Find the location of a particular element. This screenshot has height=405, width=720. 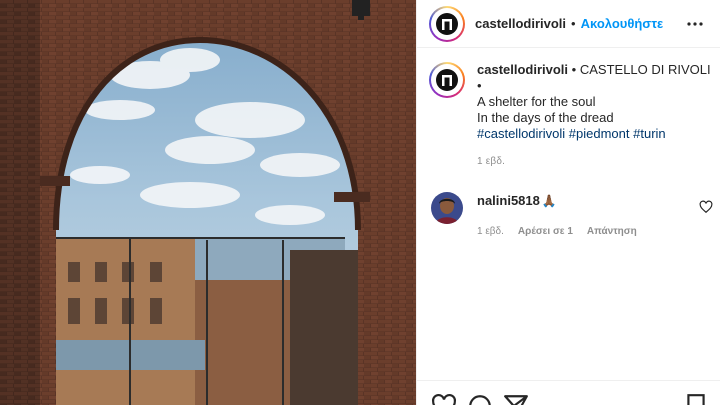

comment-avatar is located at coordinates (447, 208).